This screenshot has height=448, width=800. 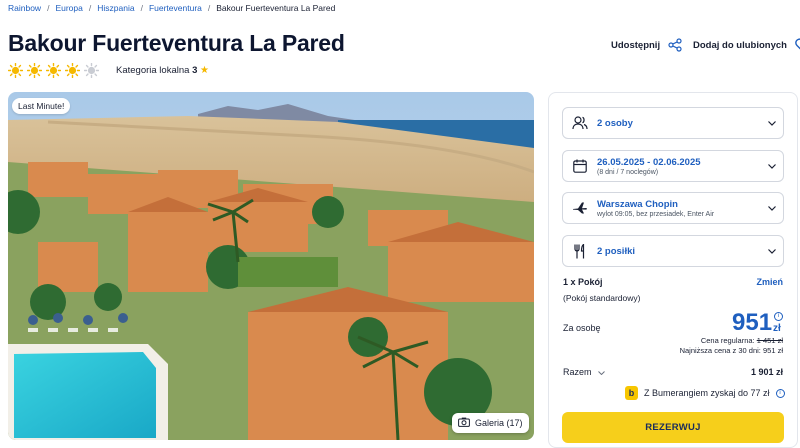 What do you see at coordinates (580, 166) in the screenshot?
I see `calendar-icon` at bounding box center [580, 166].